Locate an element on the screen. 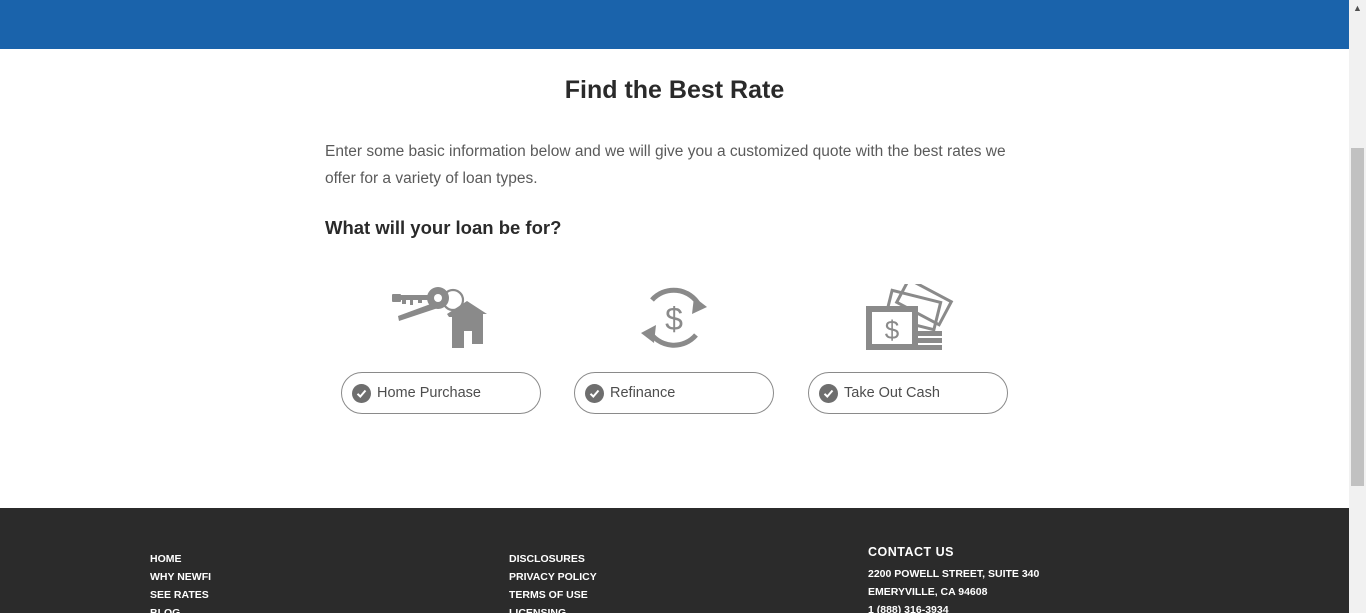 The height and width of the screenshot is (613, 1366). house-keys-icon is located at coordinates (441, 319).